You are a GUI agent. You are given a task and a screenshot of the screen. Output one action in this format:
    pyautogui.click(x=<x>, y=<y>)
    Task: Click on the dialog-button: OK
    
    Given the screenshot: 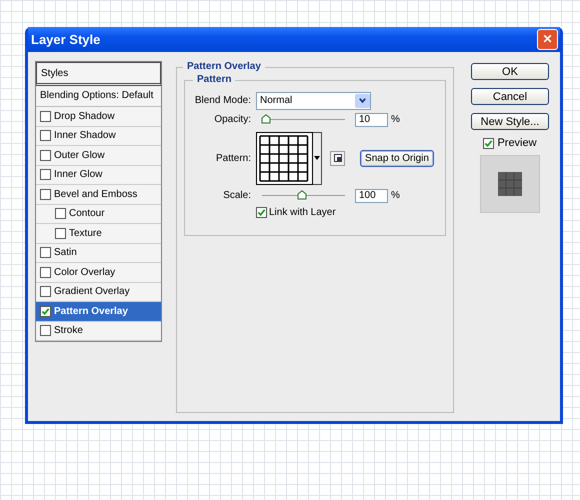 What is the action you would take?
    pyautogui.click(x=510, y=71)
    